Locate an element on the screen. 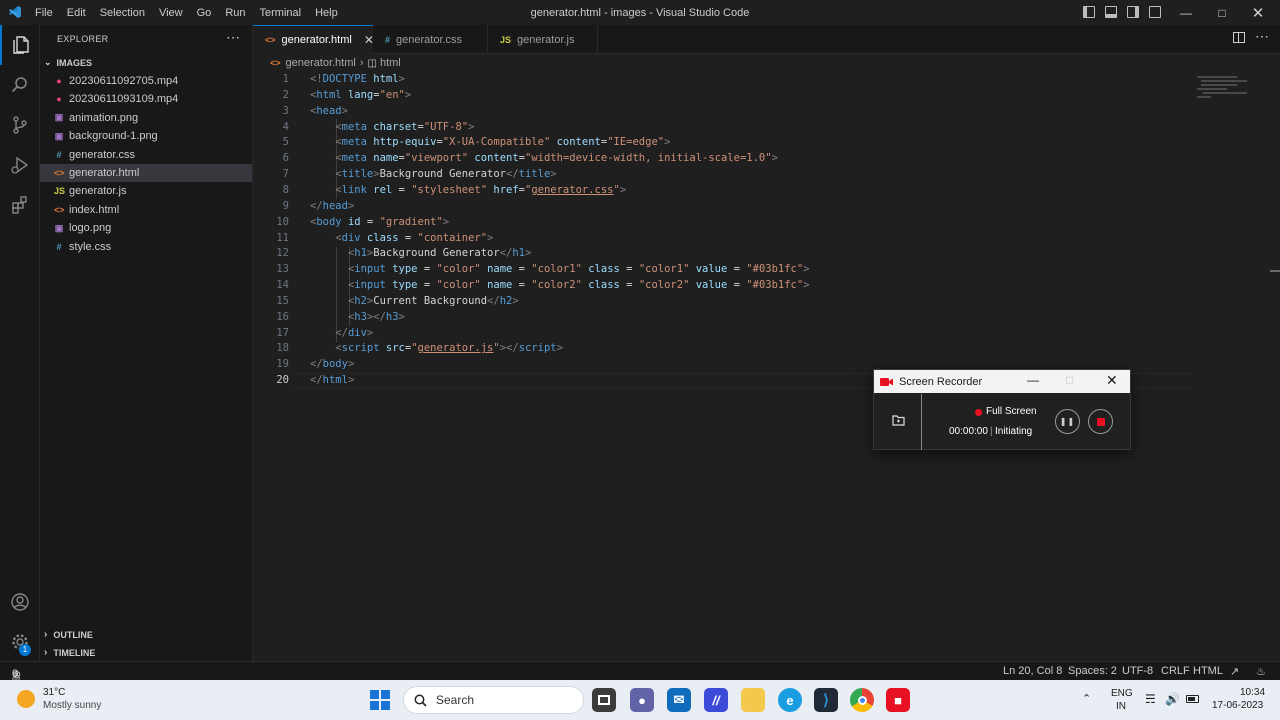  cursor-position: Ln 20, Col 8 is located at coordinates (1032, 671).